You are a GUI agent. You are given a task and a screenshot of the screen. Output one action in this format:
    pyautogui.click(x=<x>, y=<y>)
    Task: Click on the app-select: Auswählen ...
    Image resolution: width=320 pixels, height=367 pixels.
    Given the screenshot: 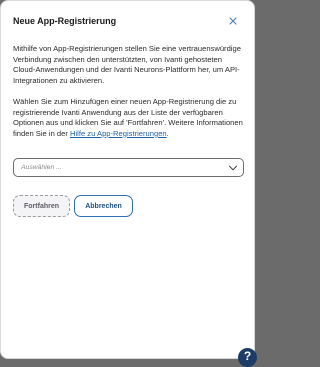 What is the action you would take?
    pyautogui.click(x=128, y=167)
    